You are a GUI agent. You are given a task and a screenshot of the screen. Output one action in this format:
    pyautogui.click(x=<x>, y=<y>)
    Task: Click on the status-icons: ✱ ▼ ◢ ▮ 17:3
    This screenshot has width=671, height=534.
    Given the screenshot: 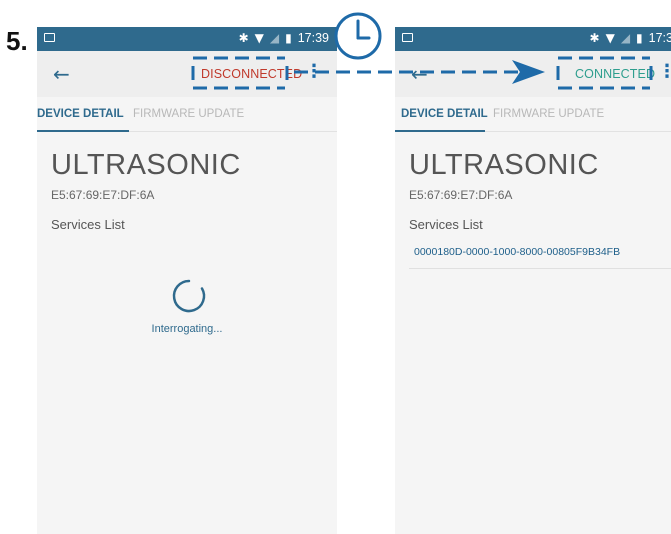 What is the action you would take?
    pyautogui.click(x=630, y=38)
    